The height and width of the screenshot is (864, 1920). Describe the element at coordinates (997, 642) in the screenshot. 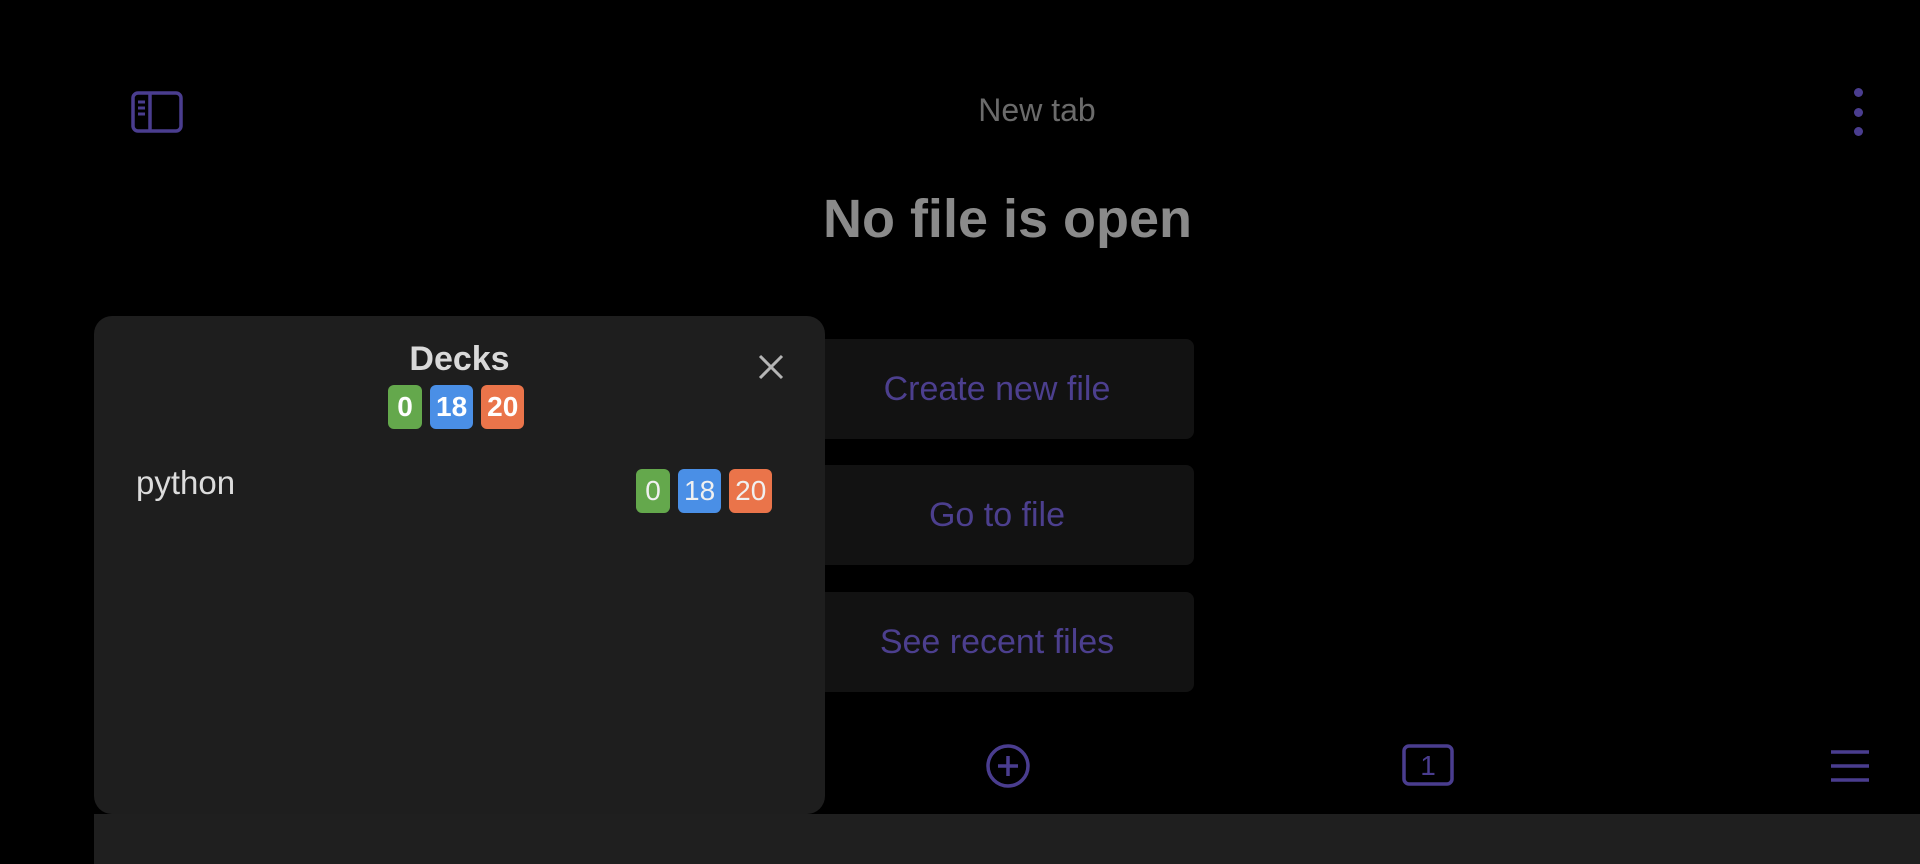

I see `see-recent-files-button: See recent files` at that location.